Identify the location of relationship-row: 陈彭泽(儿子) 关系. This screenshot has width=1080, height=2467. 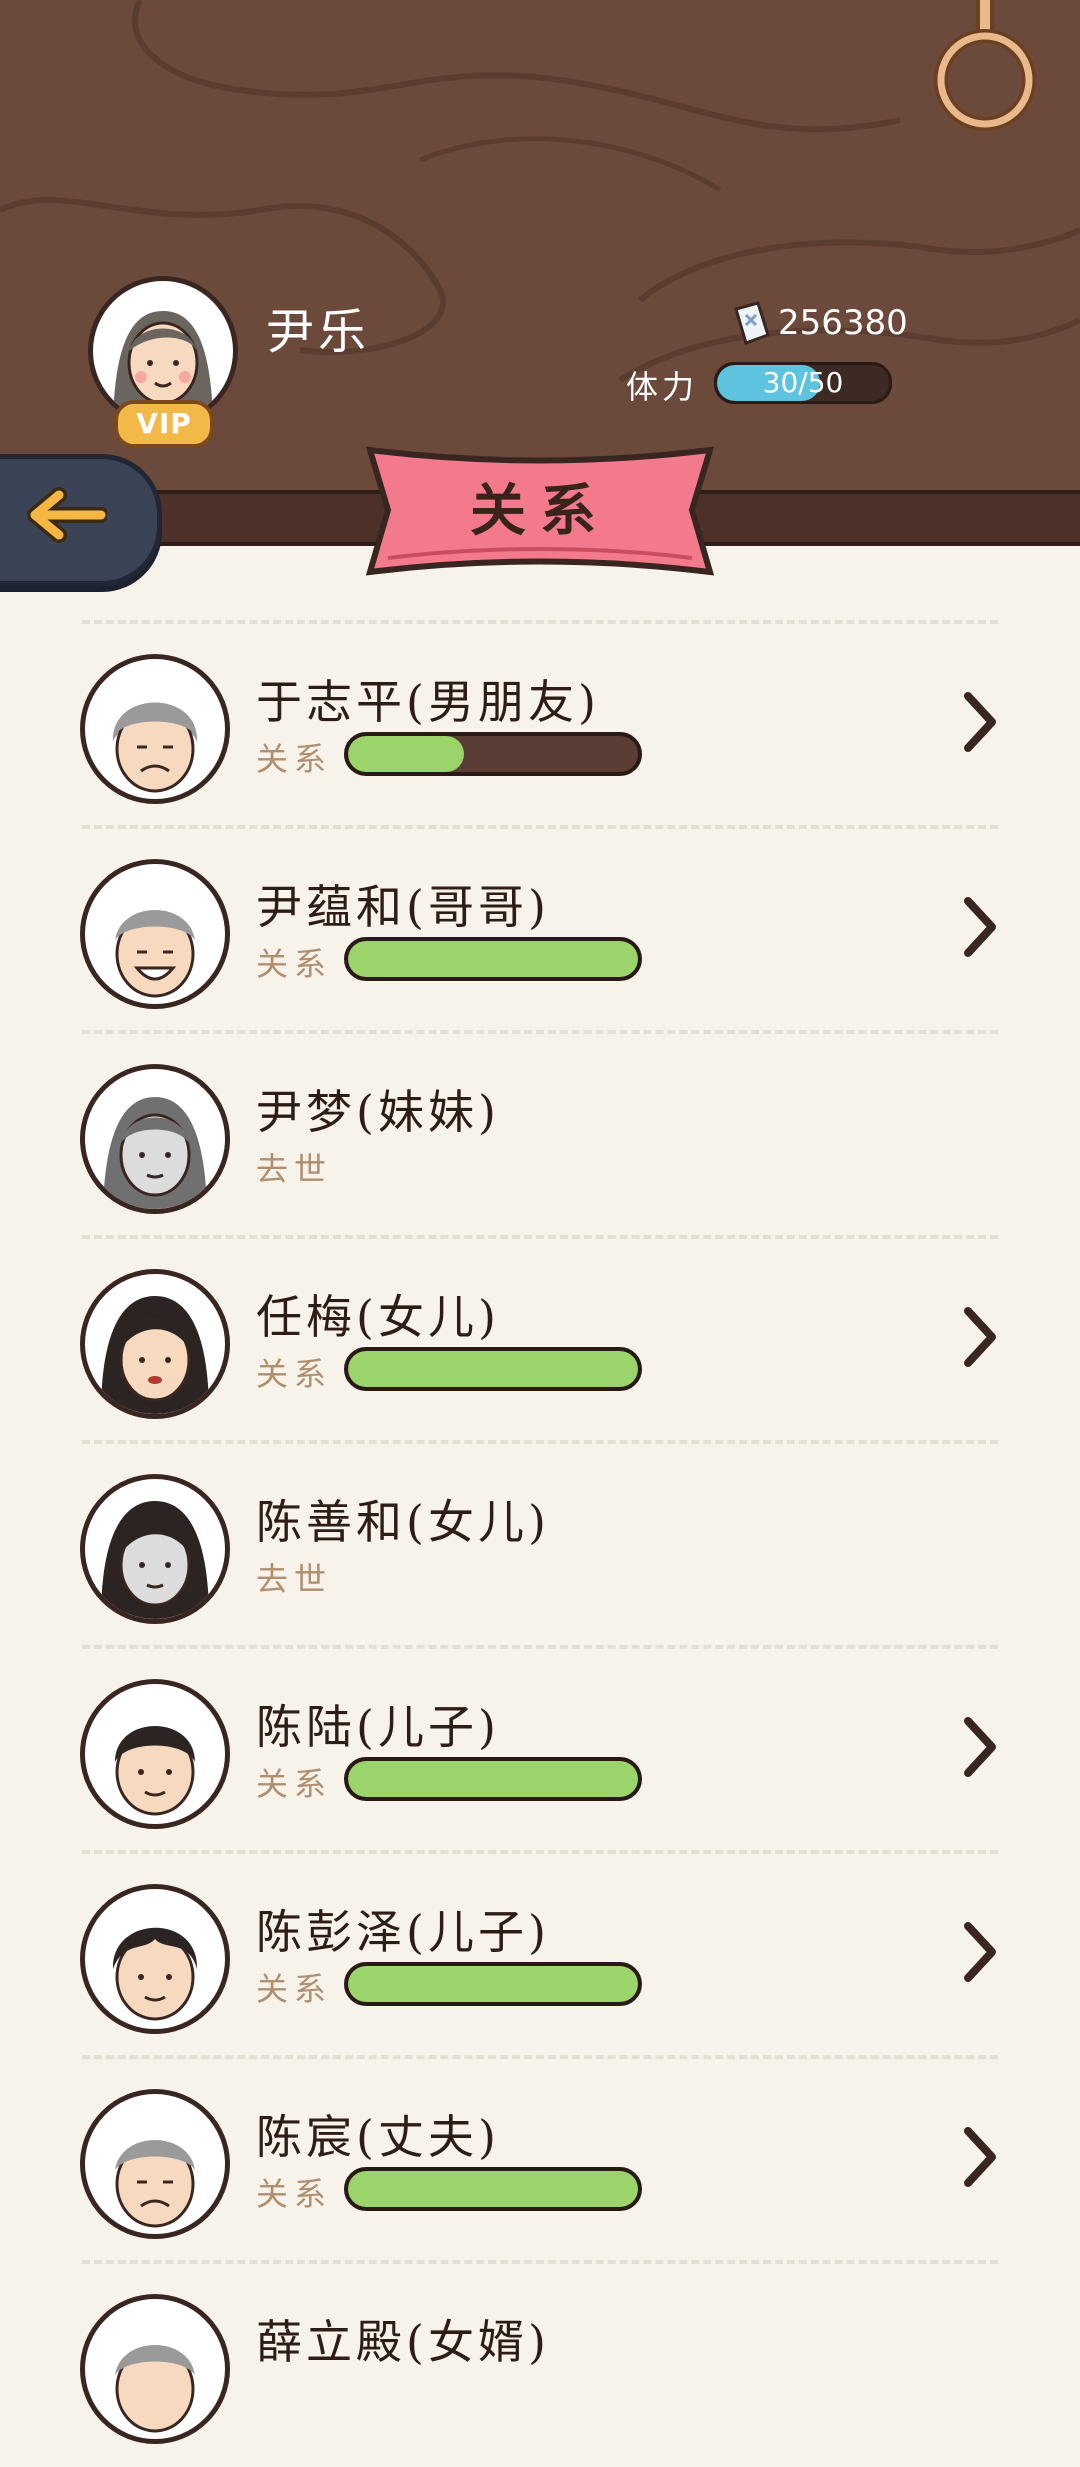
(540, 1954).